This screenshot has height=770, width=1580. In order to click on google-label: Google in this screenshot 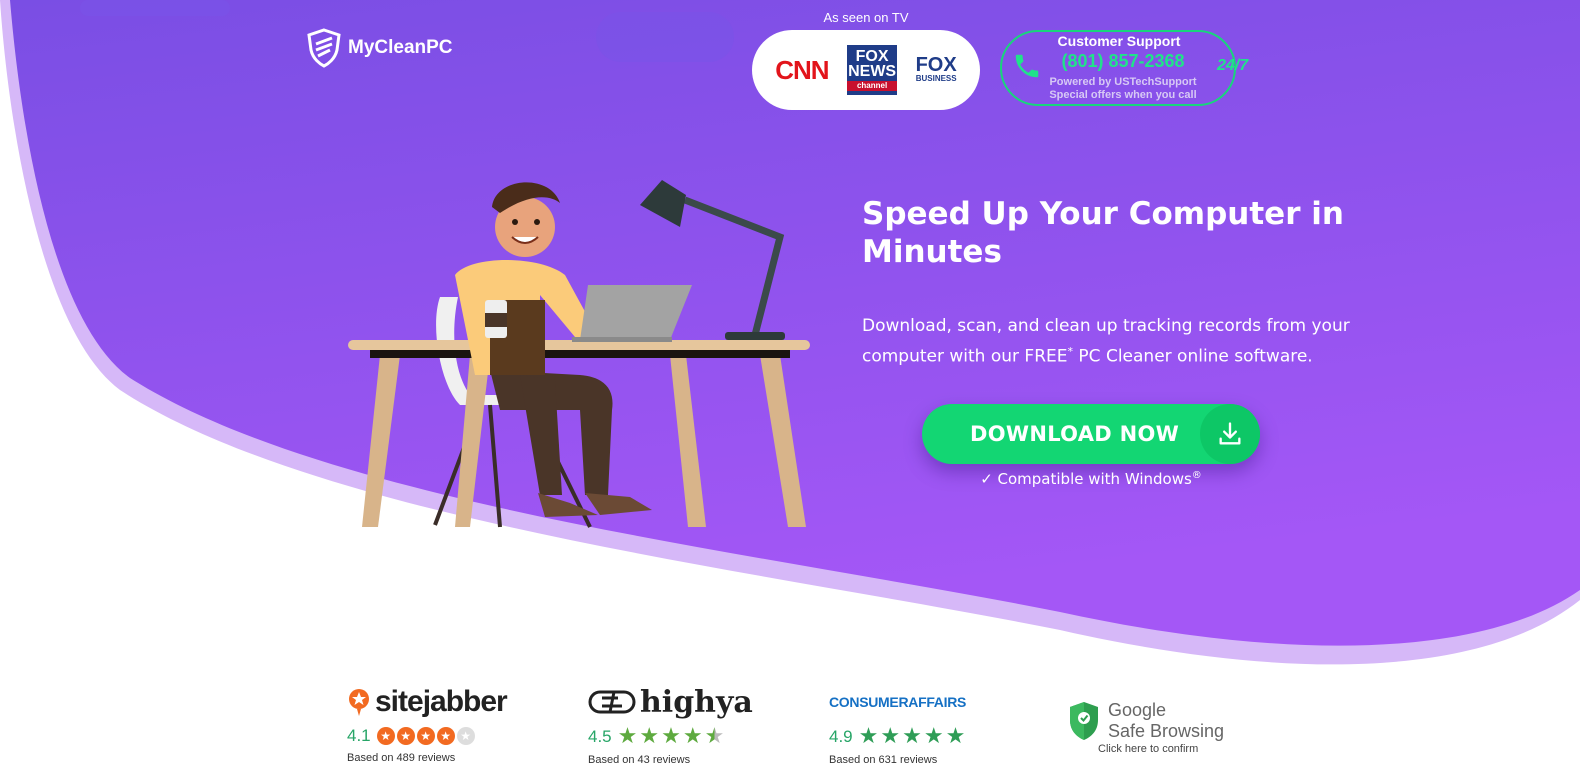, I will do `click(1137, 710)`.